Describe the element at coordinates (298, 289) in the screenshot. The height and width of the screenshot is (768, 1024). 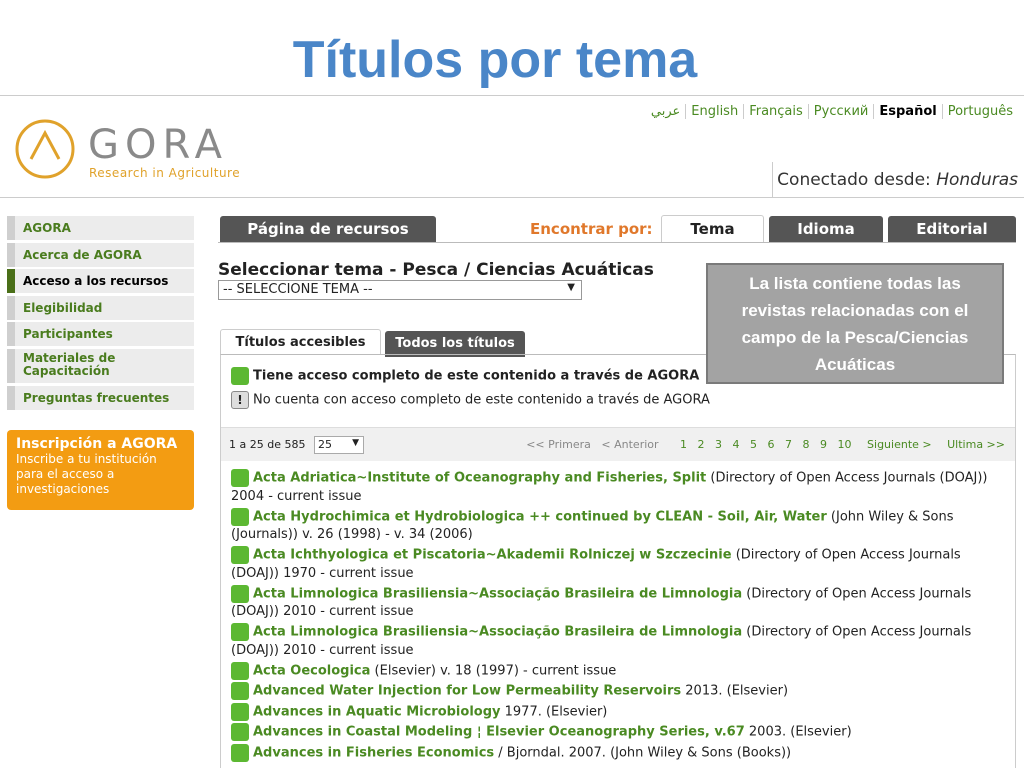
I see `topic-select-value: -- SELECCIONE TEMA --` at that location.